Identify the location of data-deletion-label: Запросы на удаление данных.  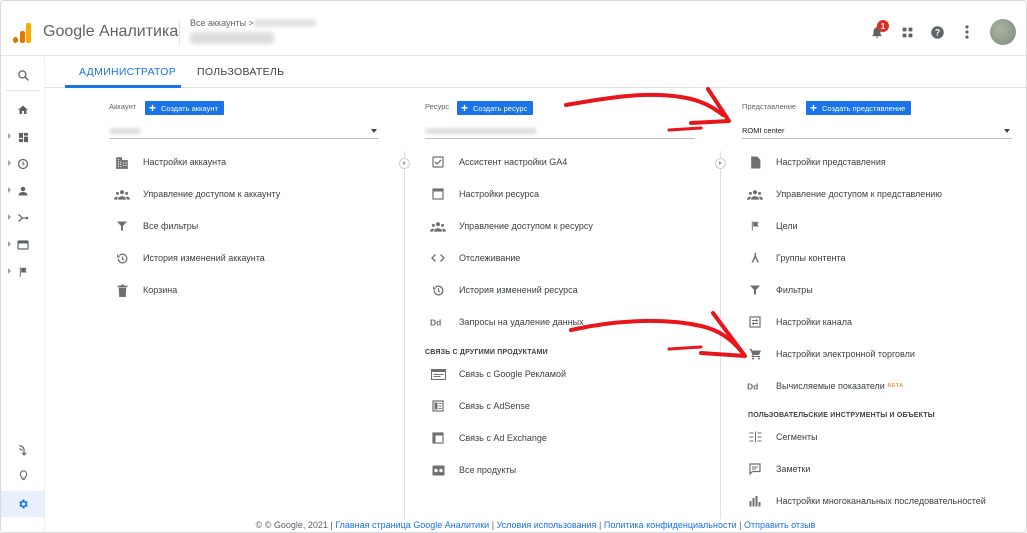
(521, 322).